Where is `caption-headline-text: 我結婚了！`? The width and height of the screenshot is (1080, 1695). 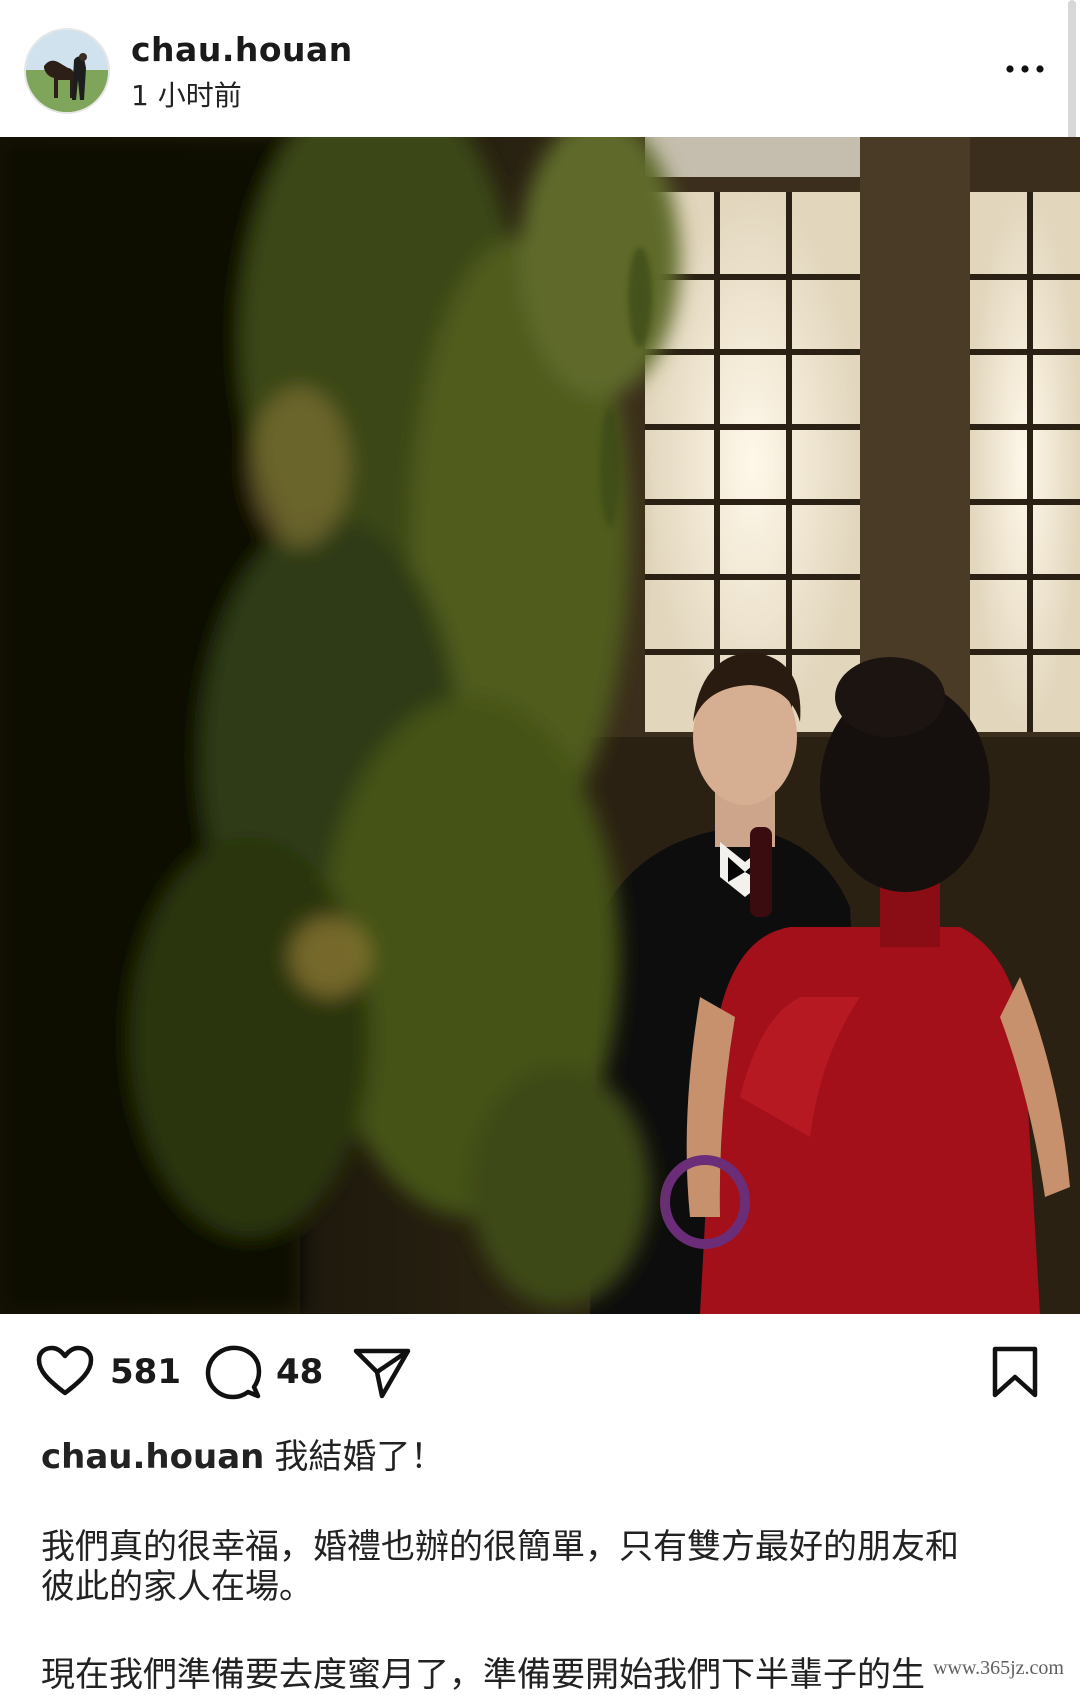 caption-headline-text: 我結婚了！ is located at coordinates (359, 1457).